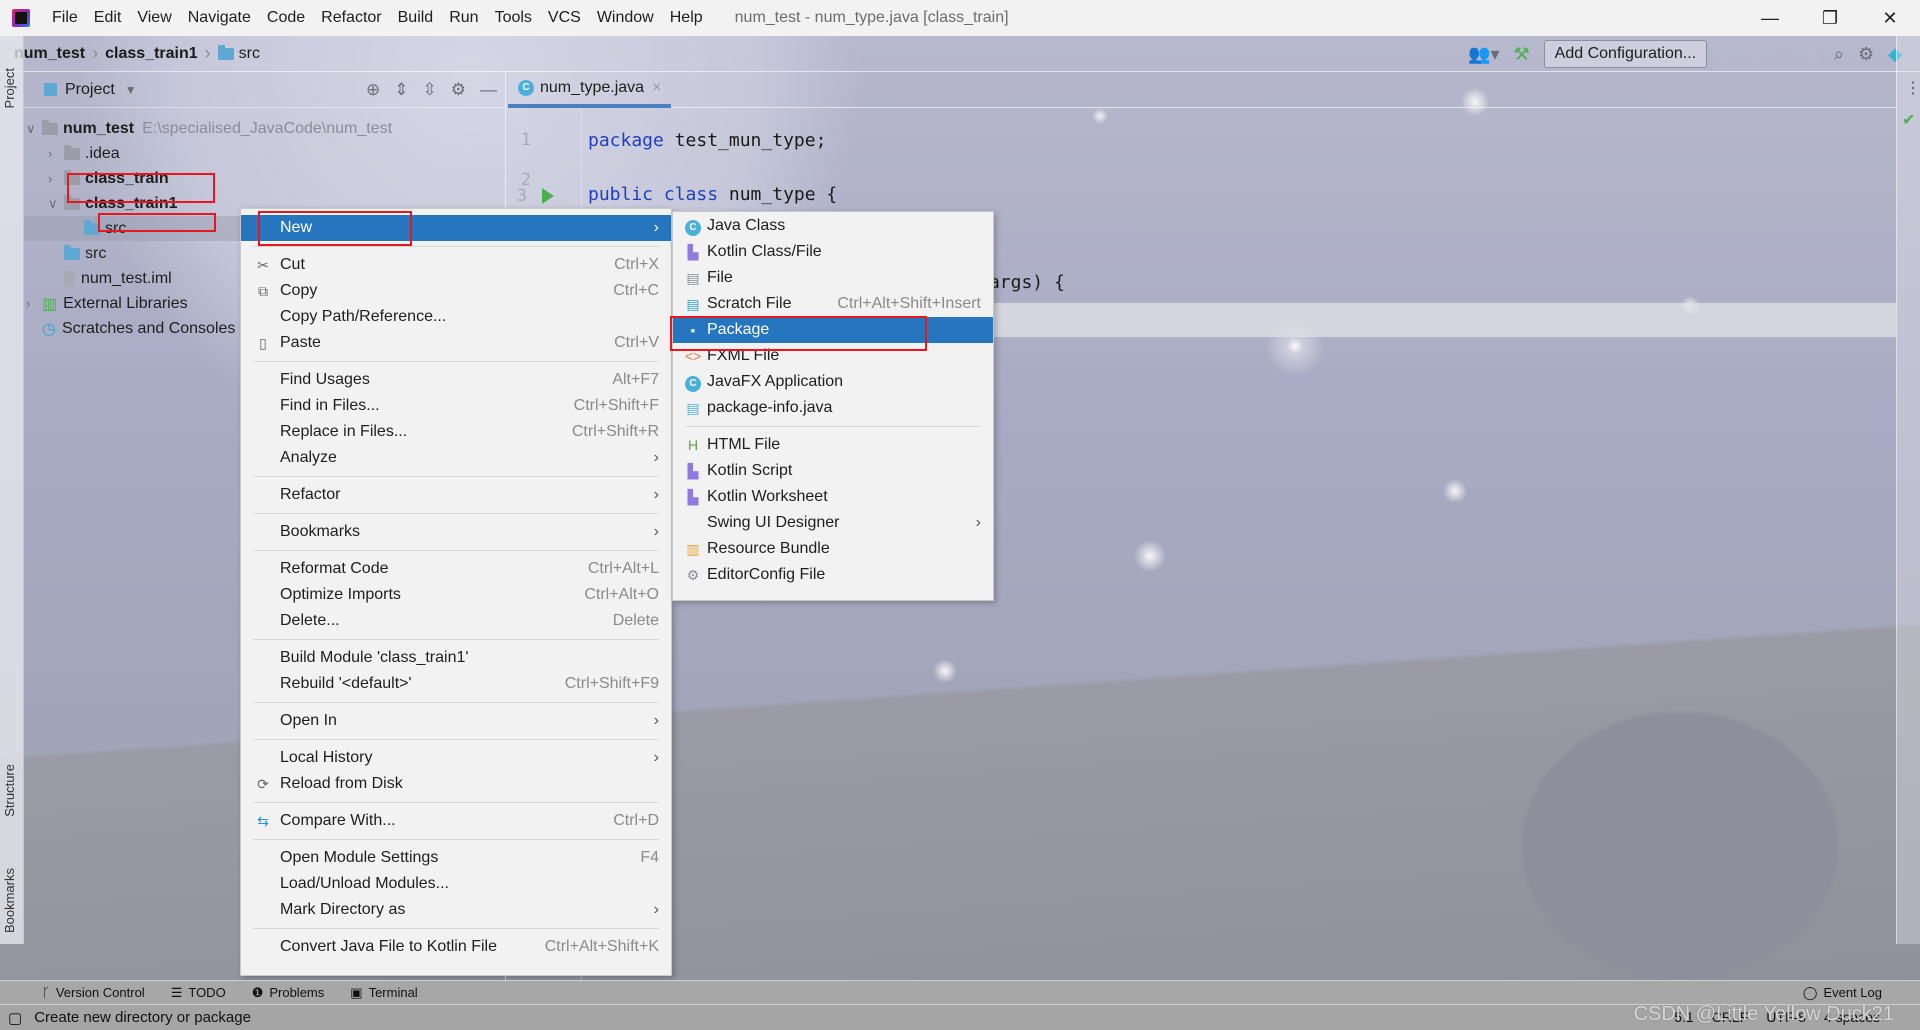 The height and width of the screenshot is (1030, 1920). I want to click on menu-item-scratch-file: ▤ Scratch File Ctrl+Alt+Shift+Insert, so click(833, 304).